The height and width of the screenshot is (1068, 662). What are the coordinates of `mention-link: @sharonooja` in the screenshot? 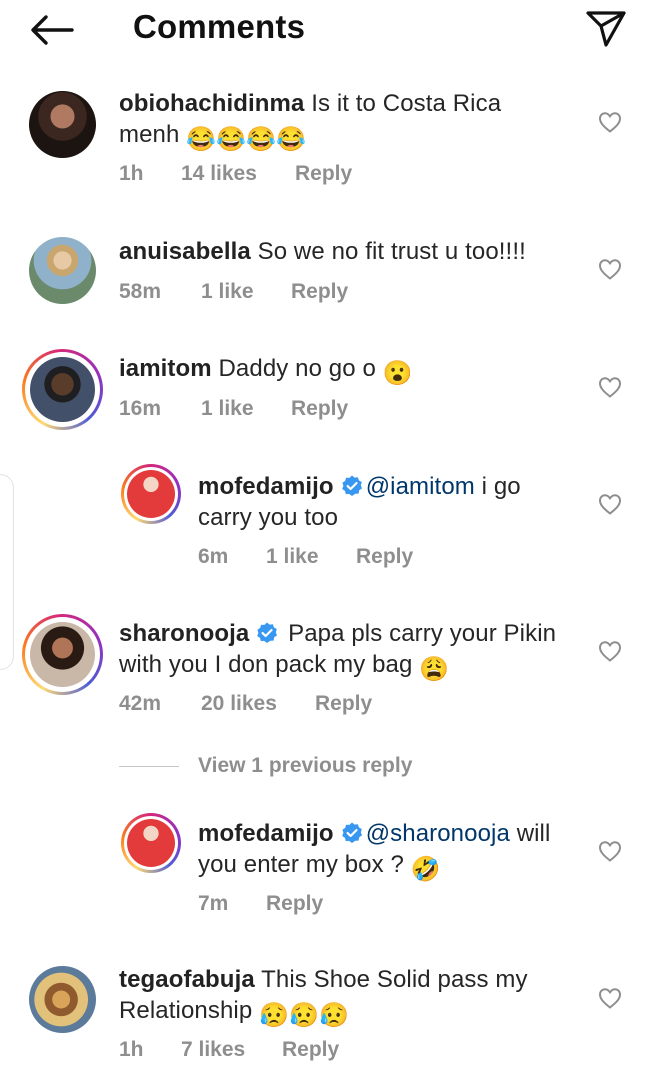 It's located at (438, 833).